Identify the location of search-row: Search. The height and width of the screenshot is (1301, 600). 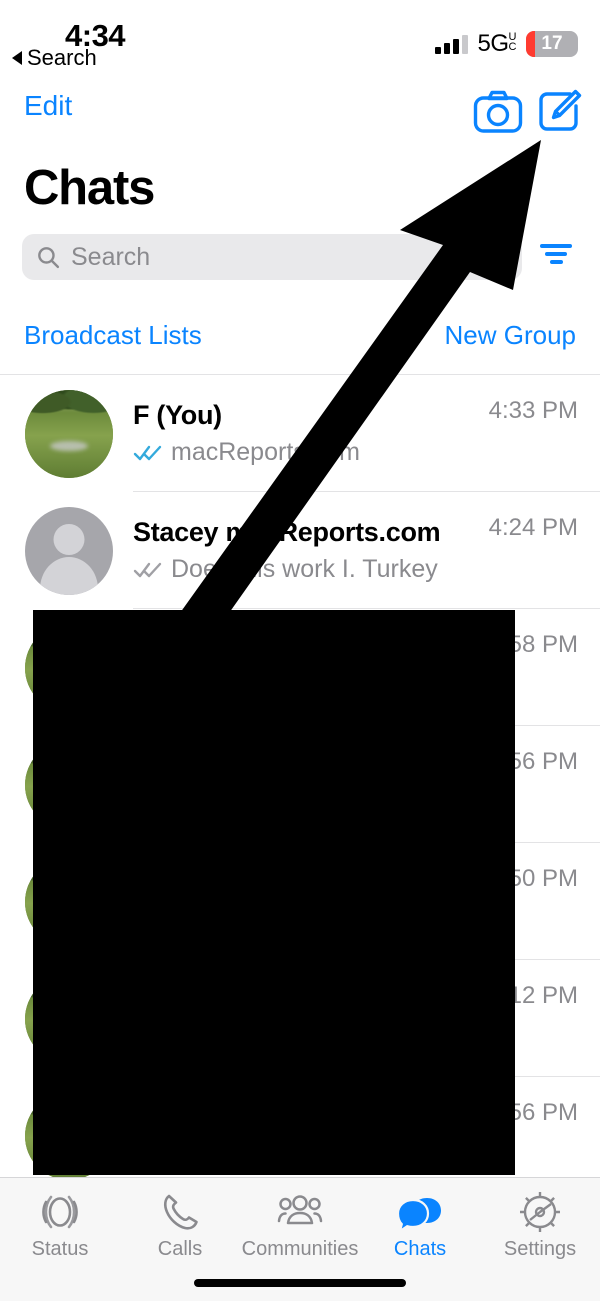
(300, 257).